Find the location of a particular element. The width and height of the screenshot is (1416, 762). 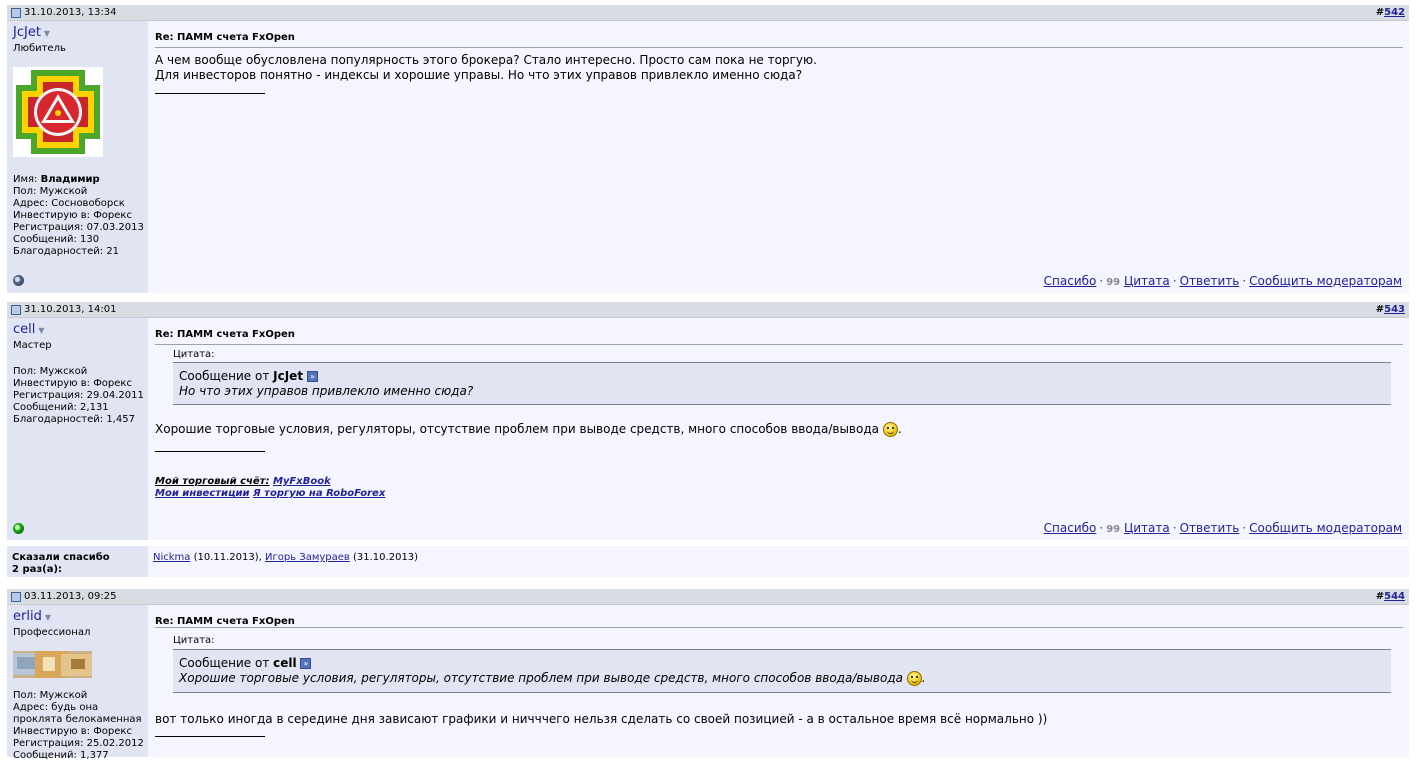

post-header: 03.11.2013, 09:25 #544 is located at coordinates (708, 597).